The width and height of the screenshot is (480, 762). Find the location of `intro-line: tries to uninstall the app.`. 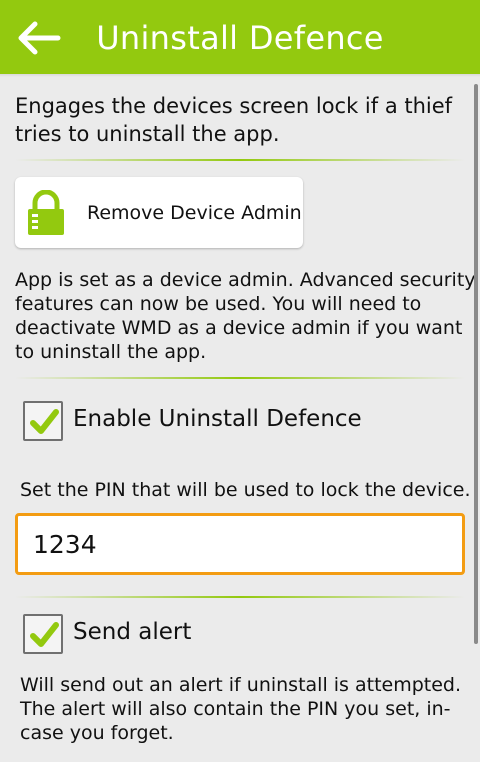

intro-line: tries to uninstall the app. is located at coordinates (147, 134).